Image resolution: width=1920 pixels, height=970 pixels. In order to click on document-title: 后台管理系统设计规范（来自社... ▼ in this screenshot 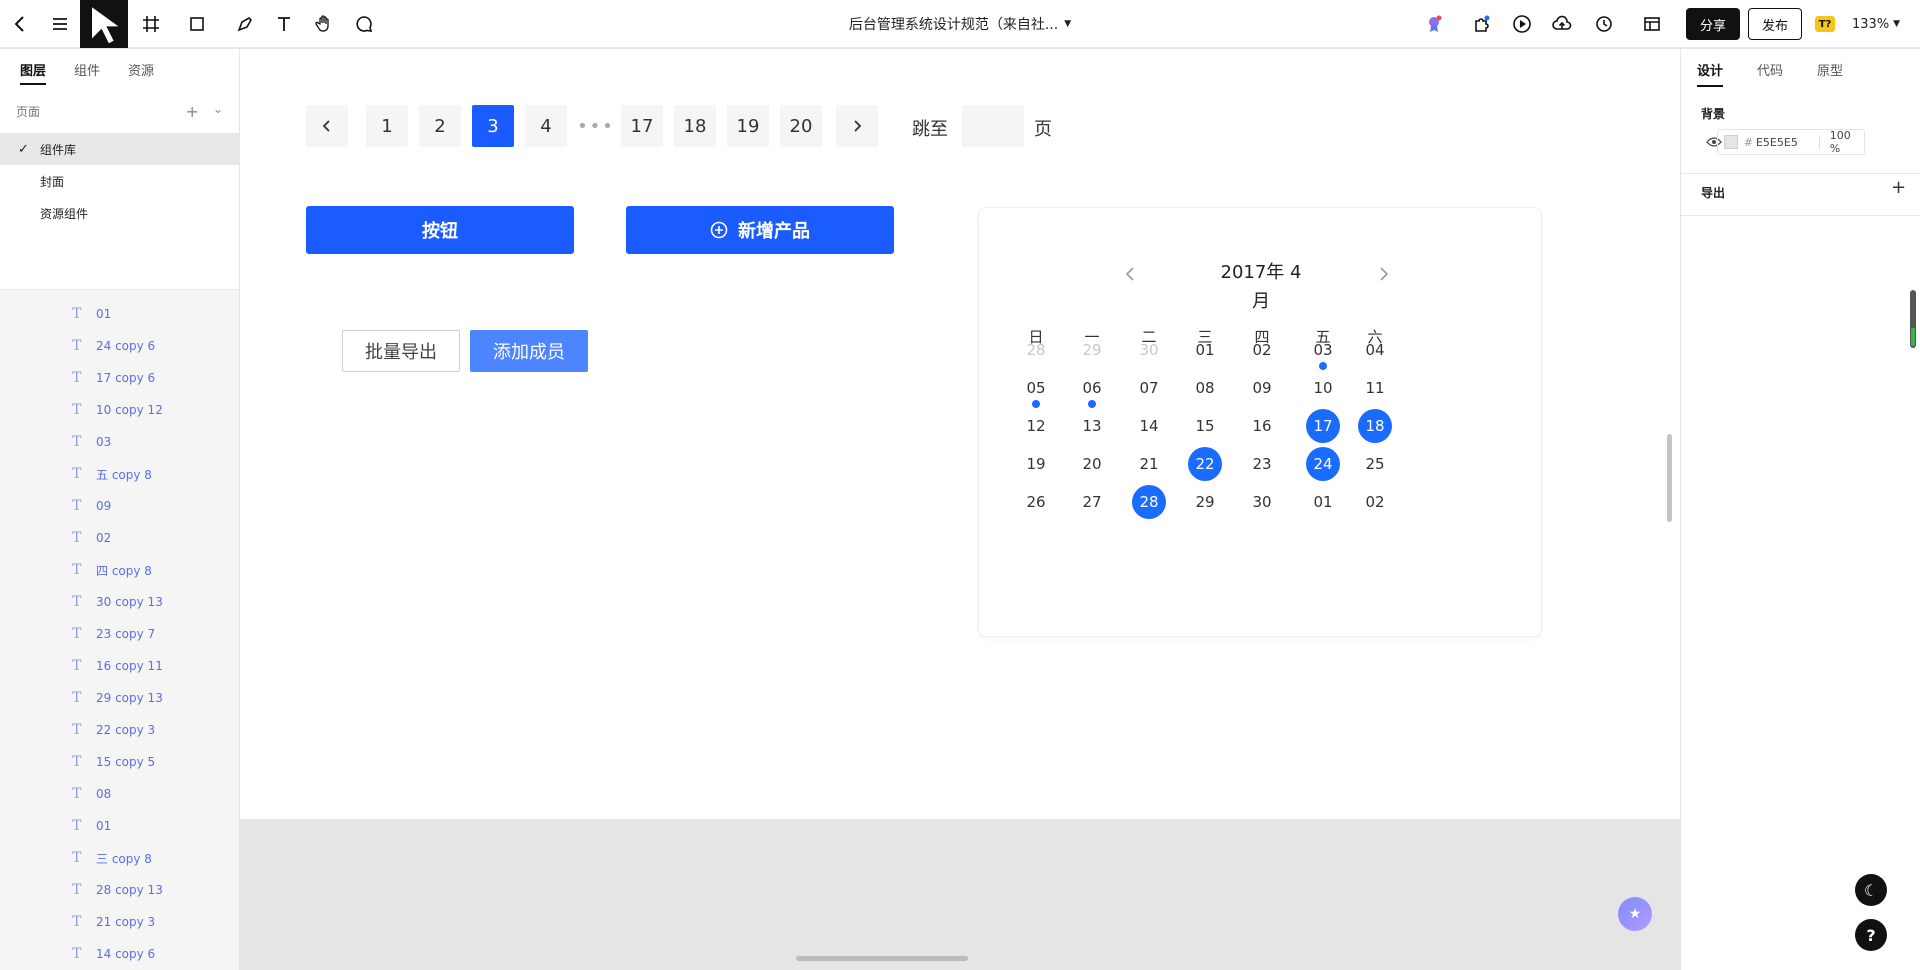, I will do `click(960, 24)`.